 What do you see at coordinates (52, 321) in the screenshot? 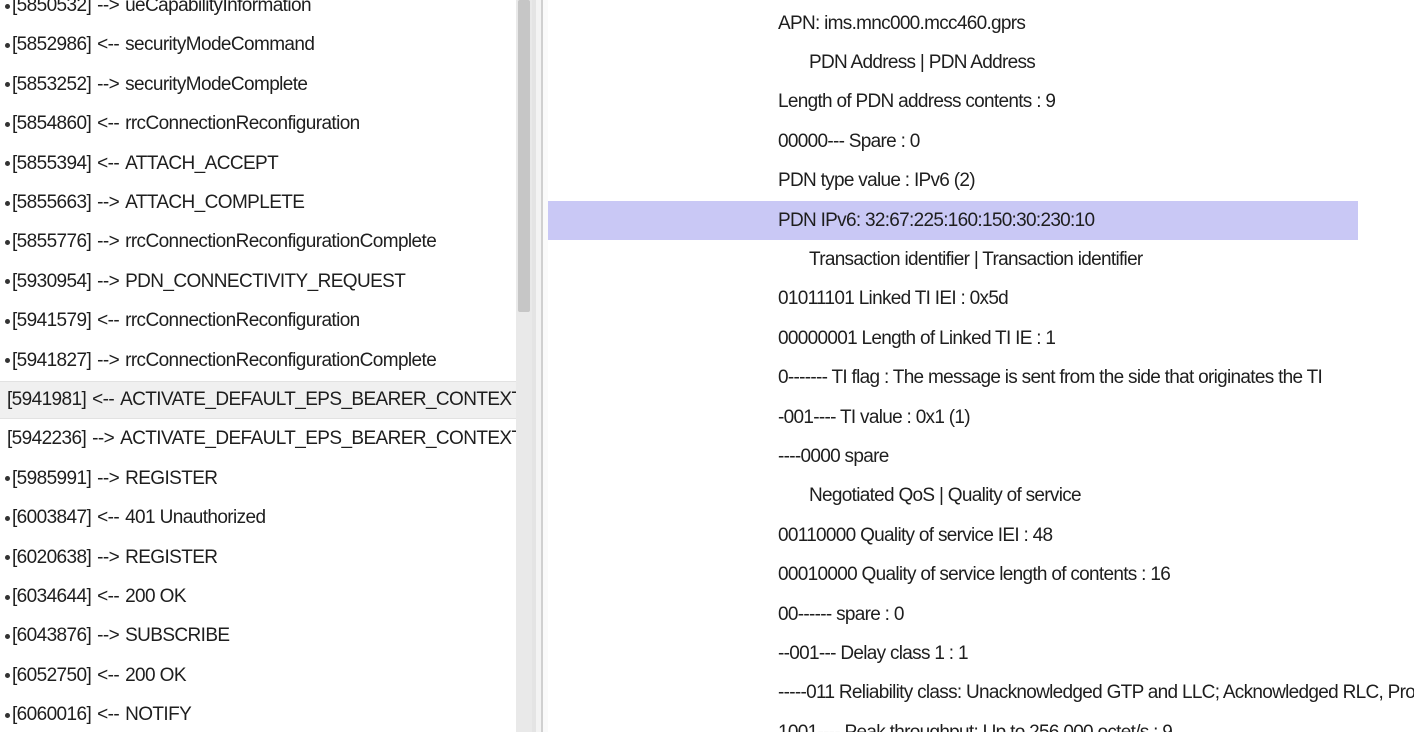
I see `message-id: [5941579]` at bounding box center [52, 321].